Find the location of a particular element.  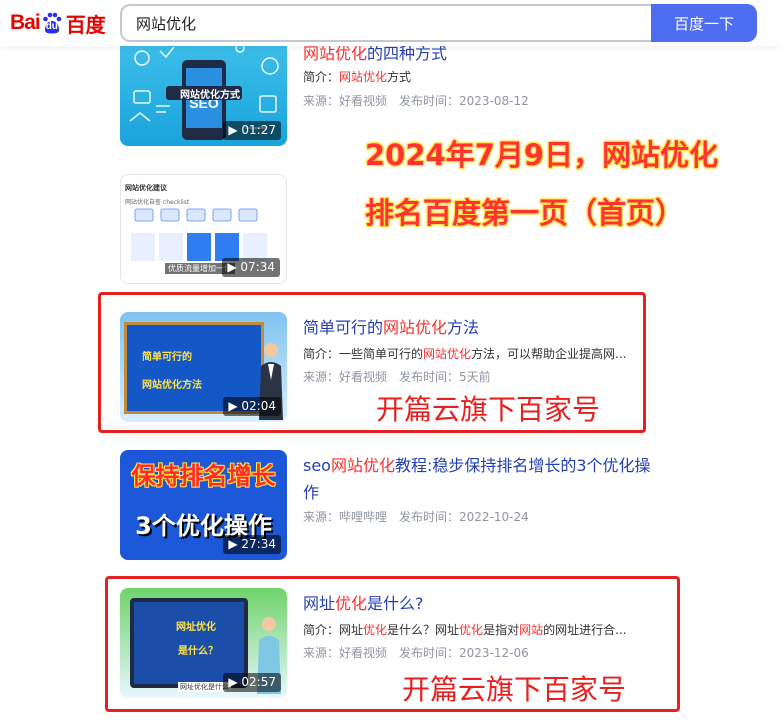

result-date: 发布时间：2023-08-12 is located at coordinates (464, 101).